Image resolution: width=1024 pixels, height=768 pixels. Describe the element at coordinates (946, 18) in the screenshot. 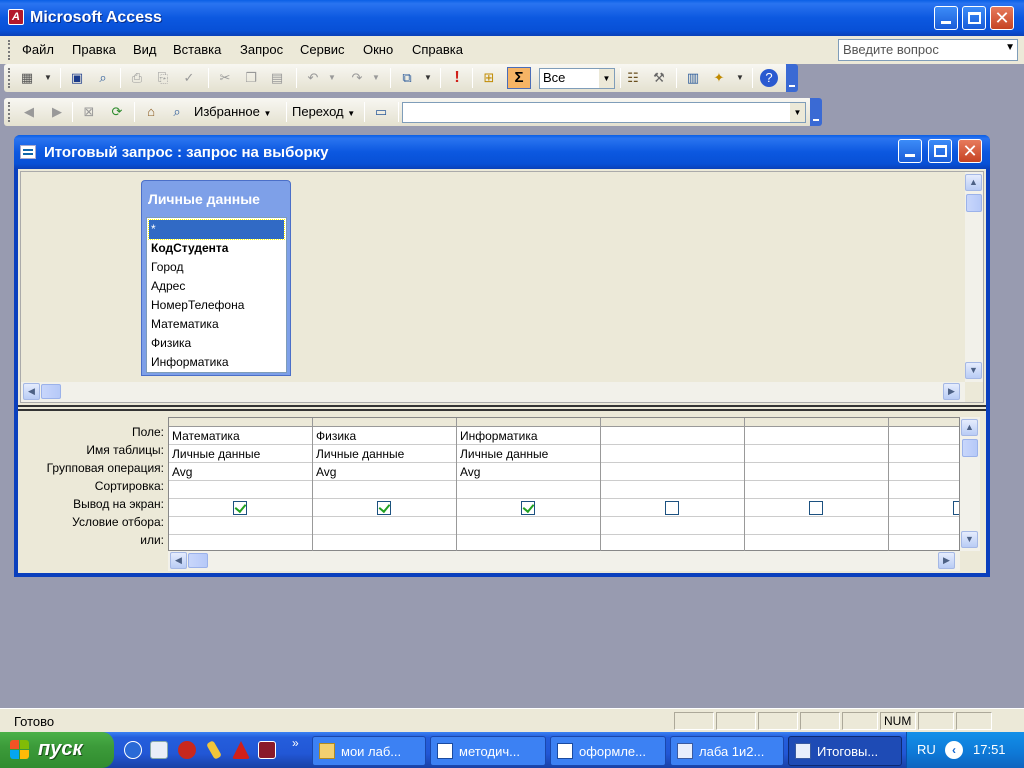

I see `minimize-button` at that location.